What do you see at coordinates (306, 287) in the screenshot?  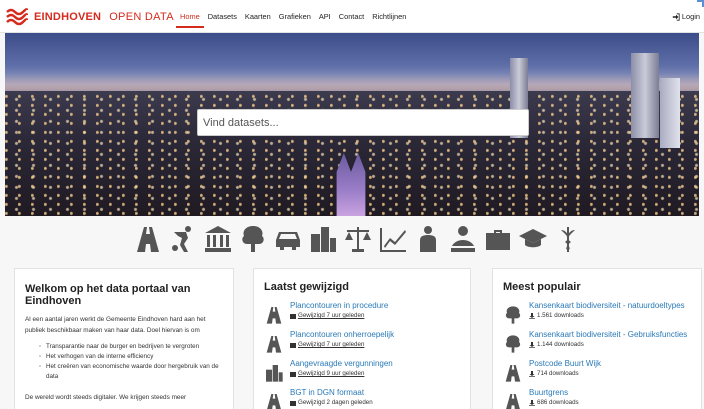 I see `latest-title: Laatst gewijzigd` at bounding box center [306, 287].